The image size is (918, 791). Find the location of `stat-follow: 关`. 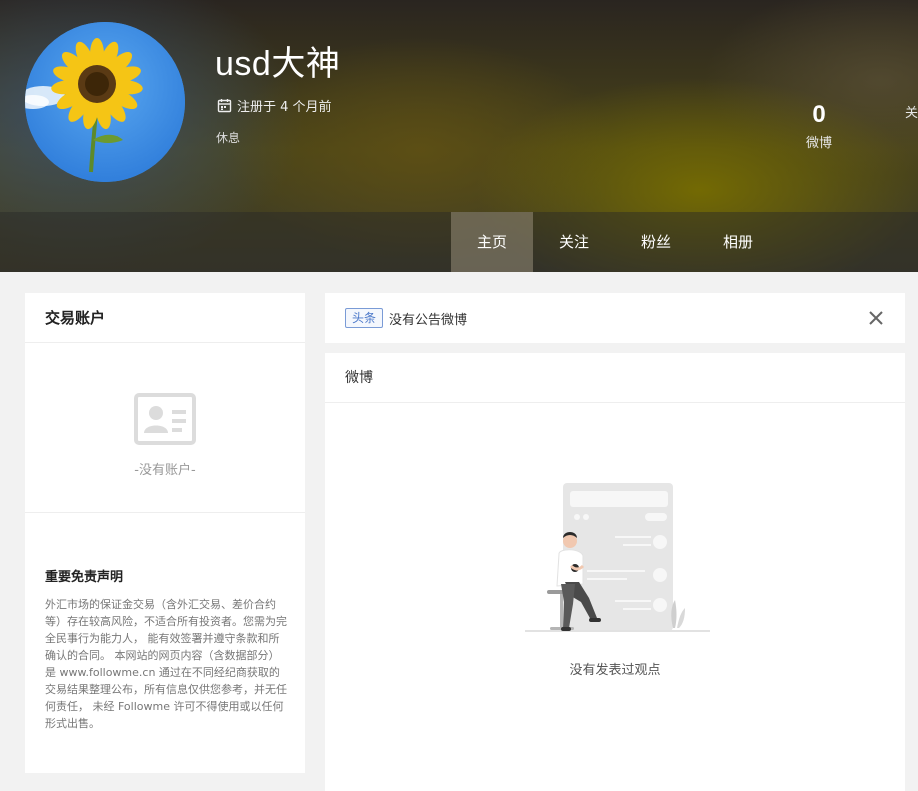

stat-follow: 关 is located at coordinates (911, 110).